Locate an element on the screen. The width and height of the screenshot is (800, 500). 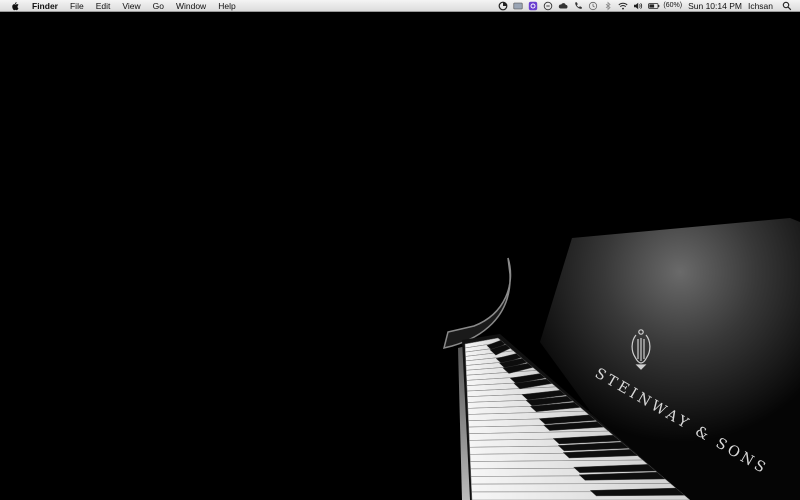
time-machine-icon is located at coordinates (593, 6).